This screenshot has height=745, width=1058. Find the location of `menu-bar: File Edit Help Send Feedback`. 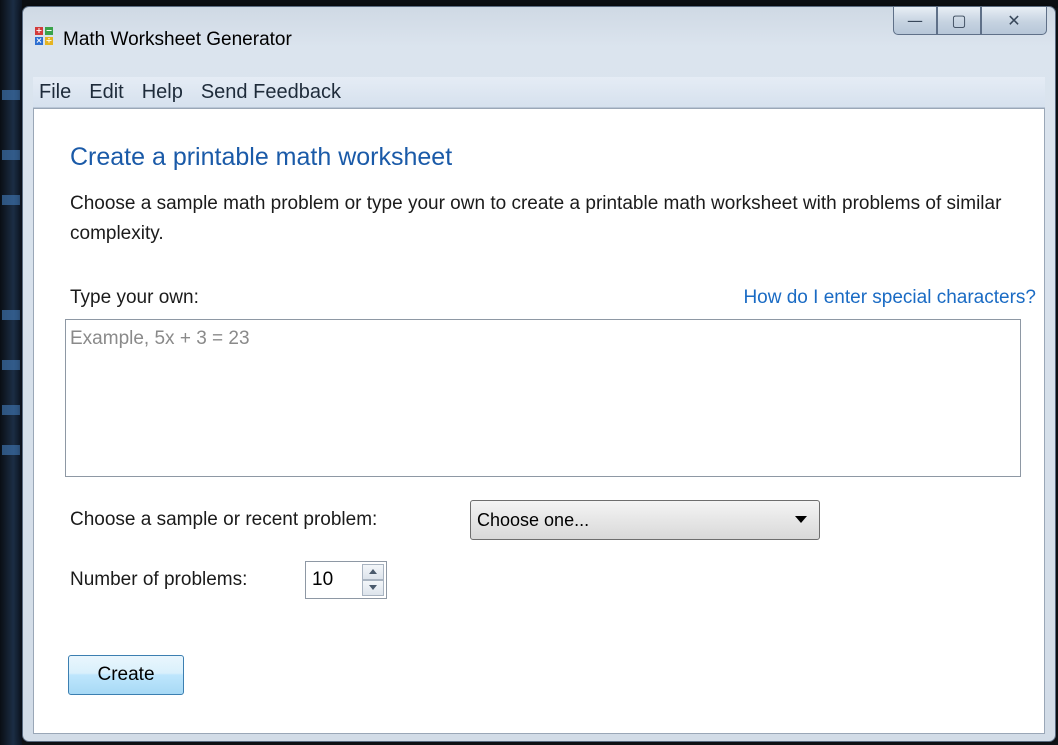

menu-bar: File Edit Help Send Feedback is located at coordinates (539, 92).